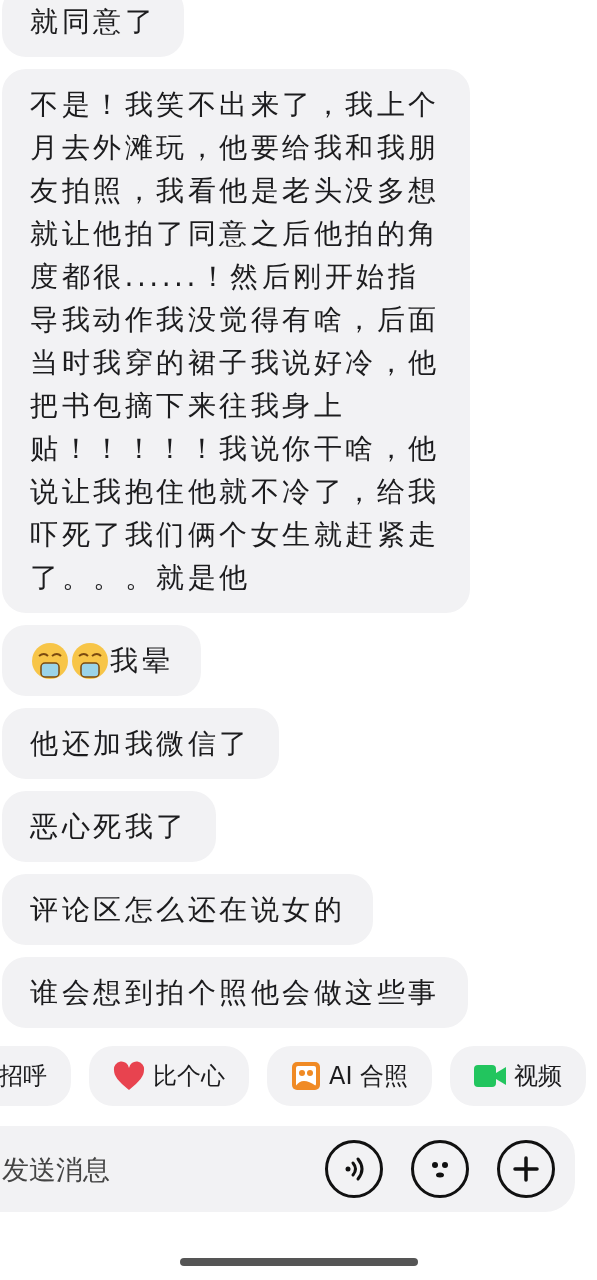  I want to click on quick-action-chip: AI 合照, so click(350, 1076).